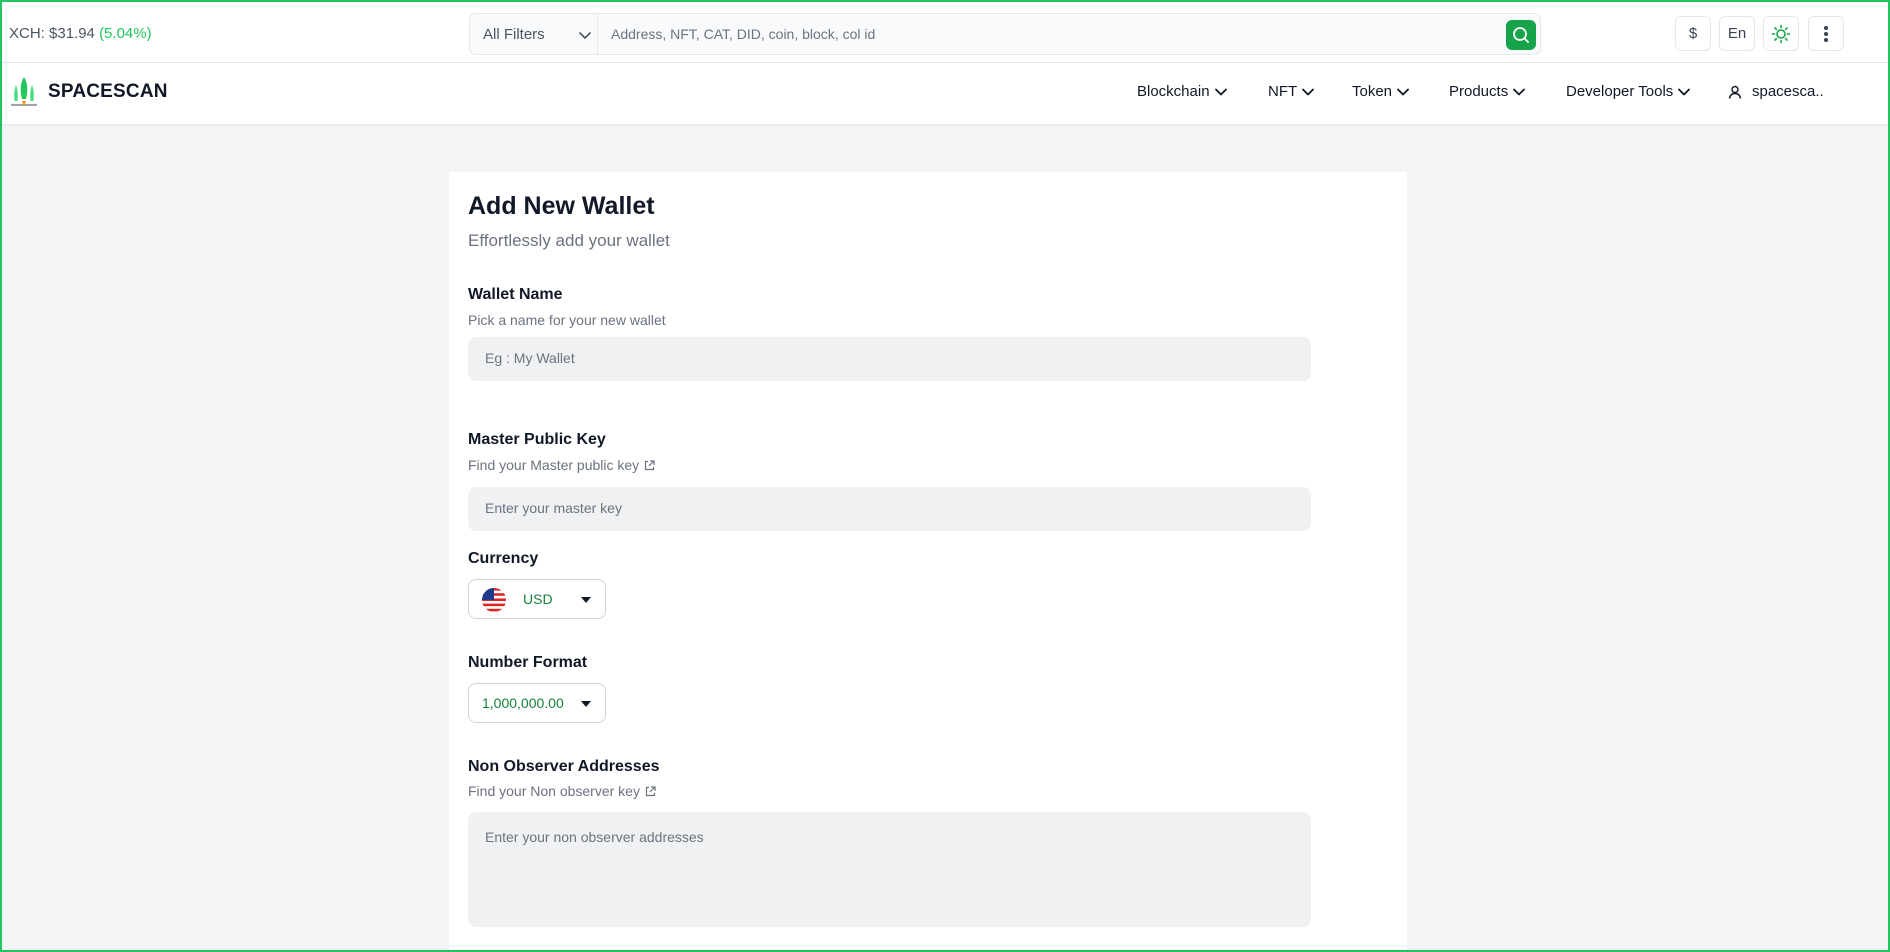 The height and width of the screenshot is (952, 1890). Describe the element at coordinates (108, 92) in the screenshot. I see `brand-name: SPACESCAN` at that location.